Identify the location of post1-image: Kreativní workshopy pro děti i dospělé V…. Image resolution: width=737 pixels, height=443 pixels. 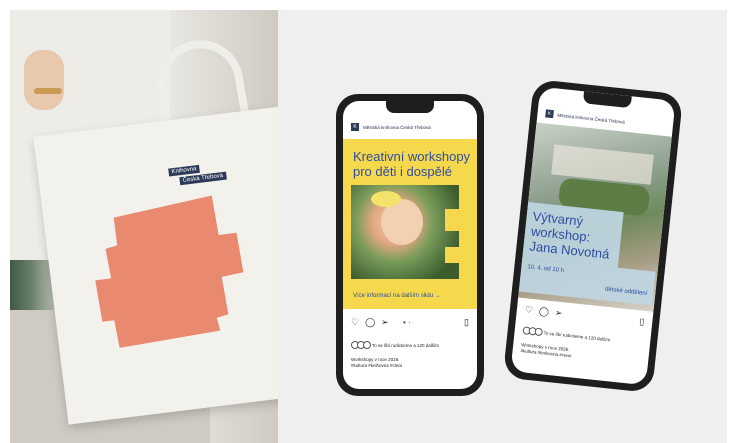
(410, 224).